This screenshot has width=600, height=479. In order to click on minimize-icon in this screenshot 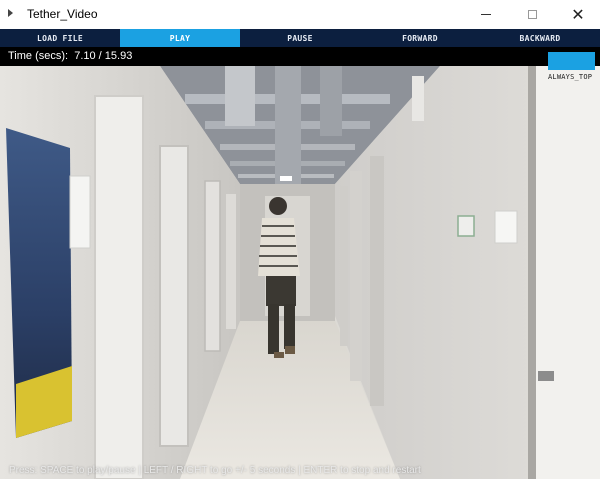, I will do `click(486, 14)`.